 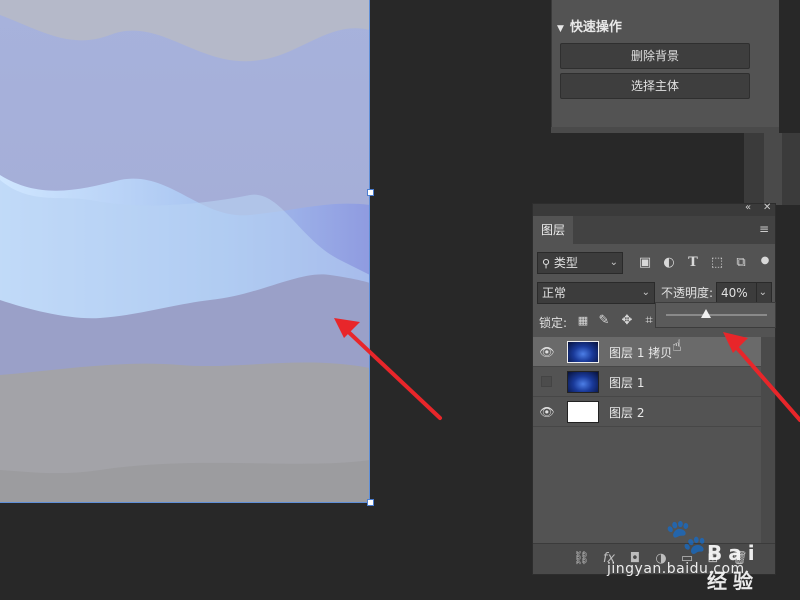 What do you see at coordinates (583, 321) in the screenshot?
I see `lock-transparent-pixels-icon: ▦` at bounding box center [583, 321].